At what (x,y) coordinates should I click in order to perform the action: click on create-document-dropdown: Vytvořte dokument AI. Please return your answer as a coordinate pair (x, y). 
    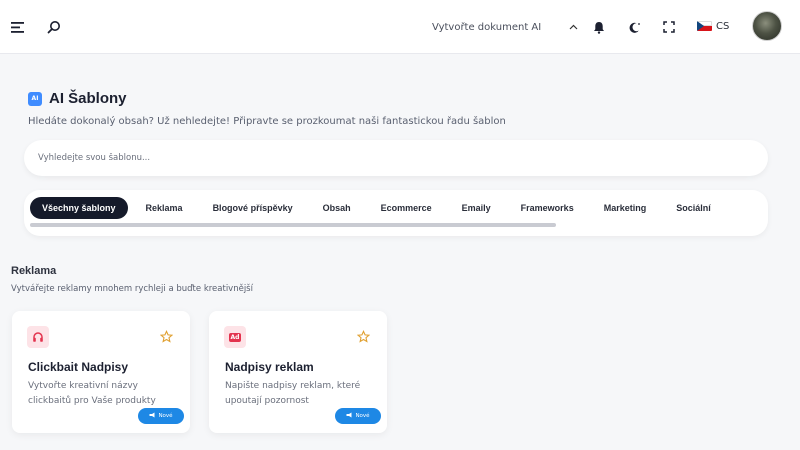
    Looking at the image, I should click on (505, 27).